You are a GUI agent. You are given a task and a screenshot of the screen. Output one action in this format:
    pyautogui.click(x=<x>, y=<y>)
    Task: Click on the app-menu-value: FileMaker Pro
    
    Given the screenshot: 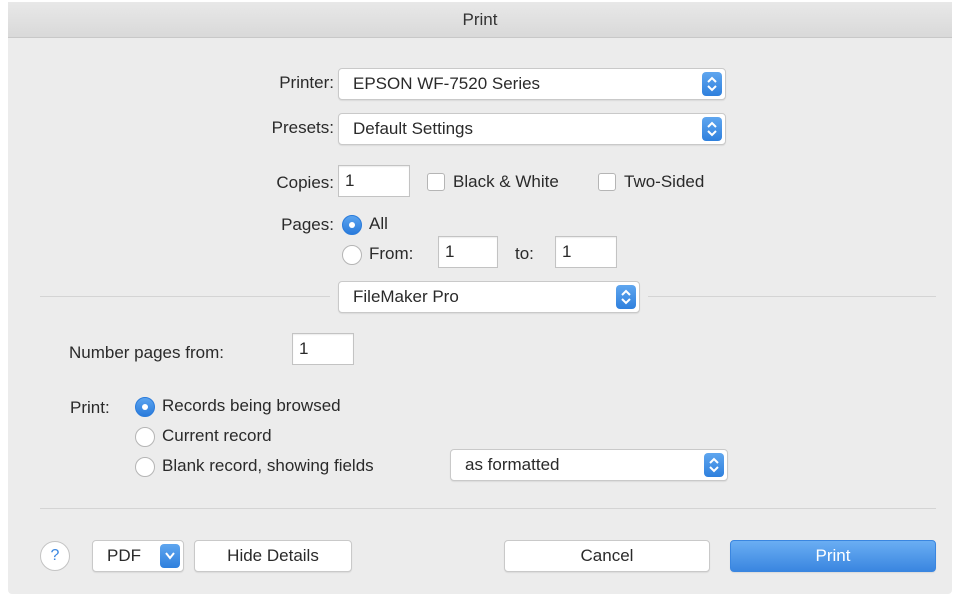 What is the action you would take?
    pyautogui.click(x=406, y=296)
    